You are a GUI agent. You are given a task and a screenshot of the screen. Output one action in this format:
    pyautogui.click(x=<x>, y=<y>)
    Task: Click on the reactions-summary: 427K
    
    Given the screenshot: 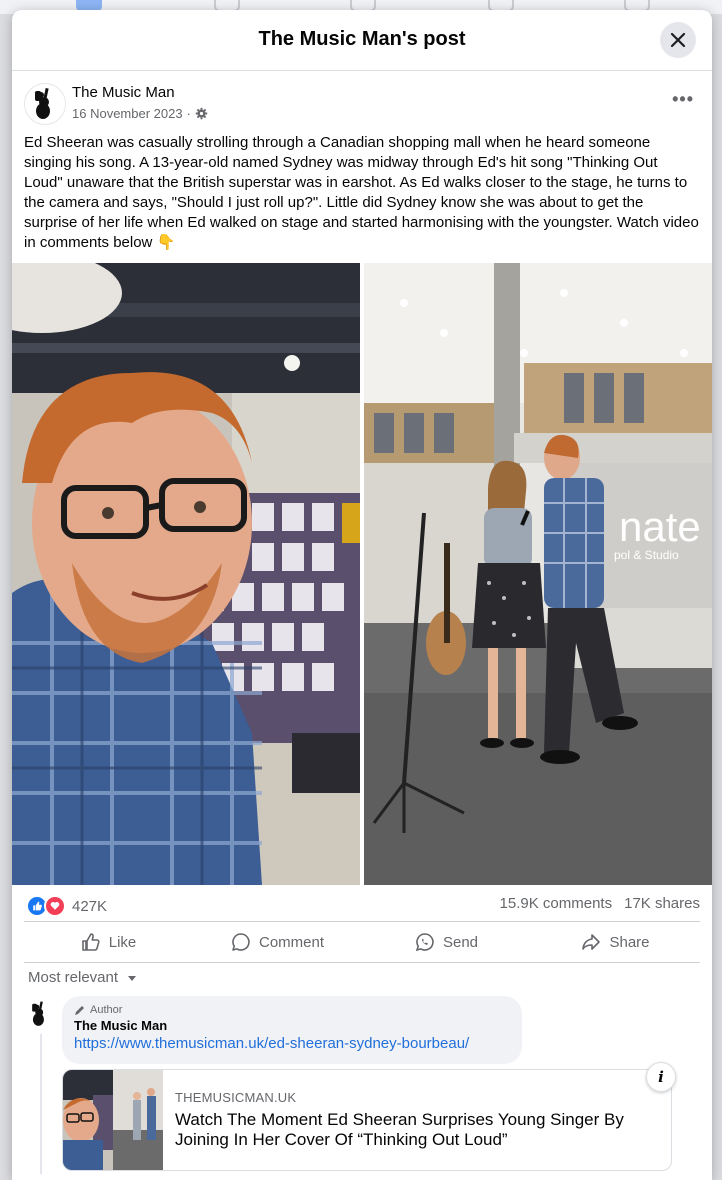 What is the action you would take?
    pyautogui.click(x=66, y=906)
    